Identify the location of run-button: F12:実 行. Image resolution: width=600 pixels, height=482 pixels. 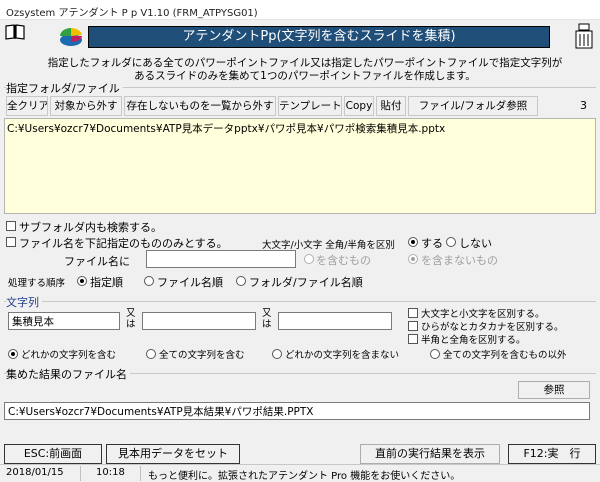
(552, 454).